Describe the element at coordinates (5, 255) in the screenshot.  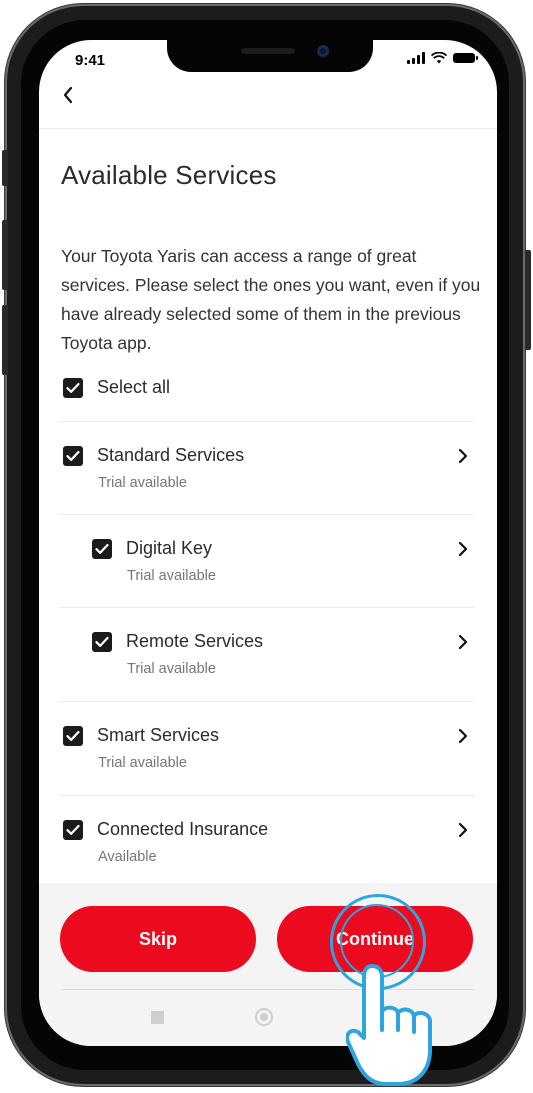
I see `volume-up-button` at that location.